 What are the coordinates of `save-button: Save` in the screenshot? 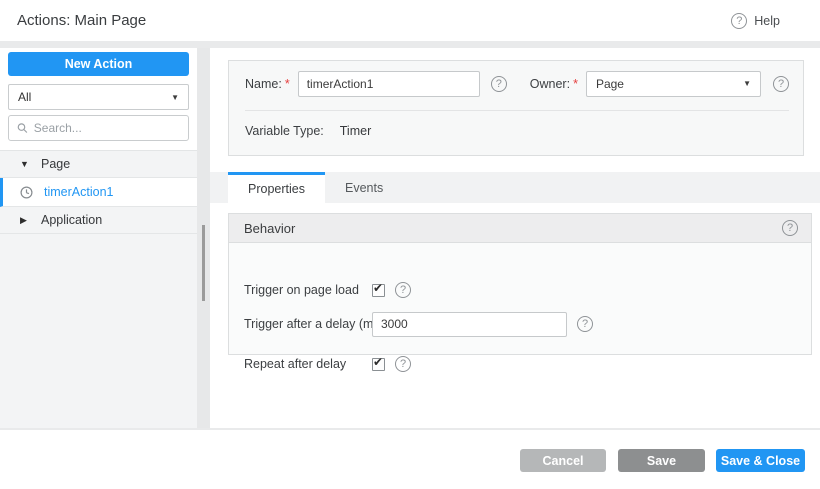 It's located at (661, 460).